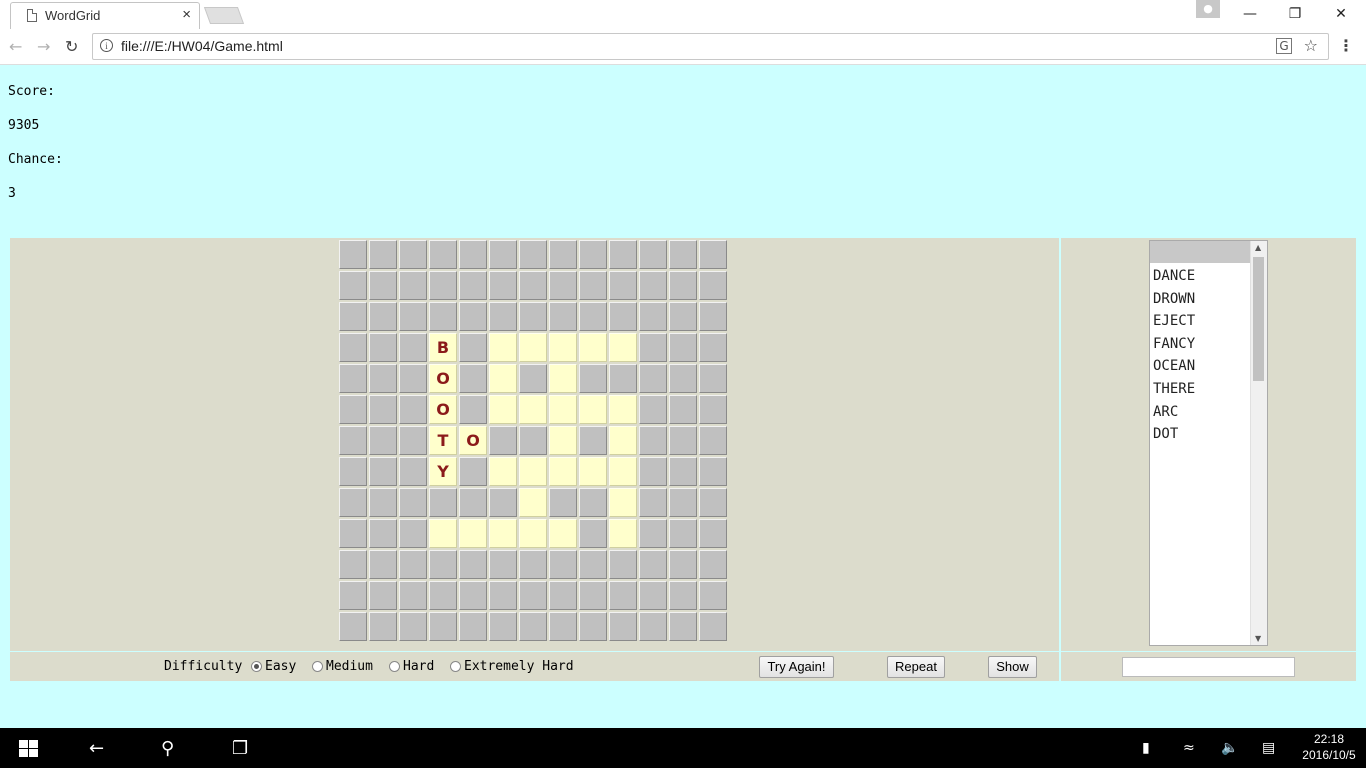  What do you see at coordinates (1189, 748) in the screenshot?
I see `wifi-icon: ≈` at bounding box center [1189, 748].